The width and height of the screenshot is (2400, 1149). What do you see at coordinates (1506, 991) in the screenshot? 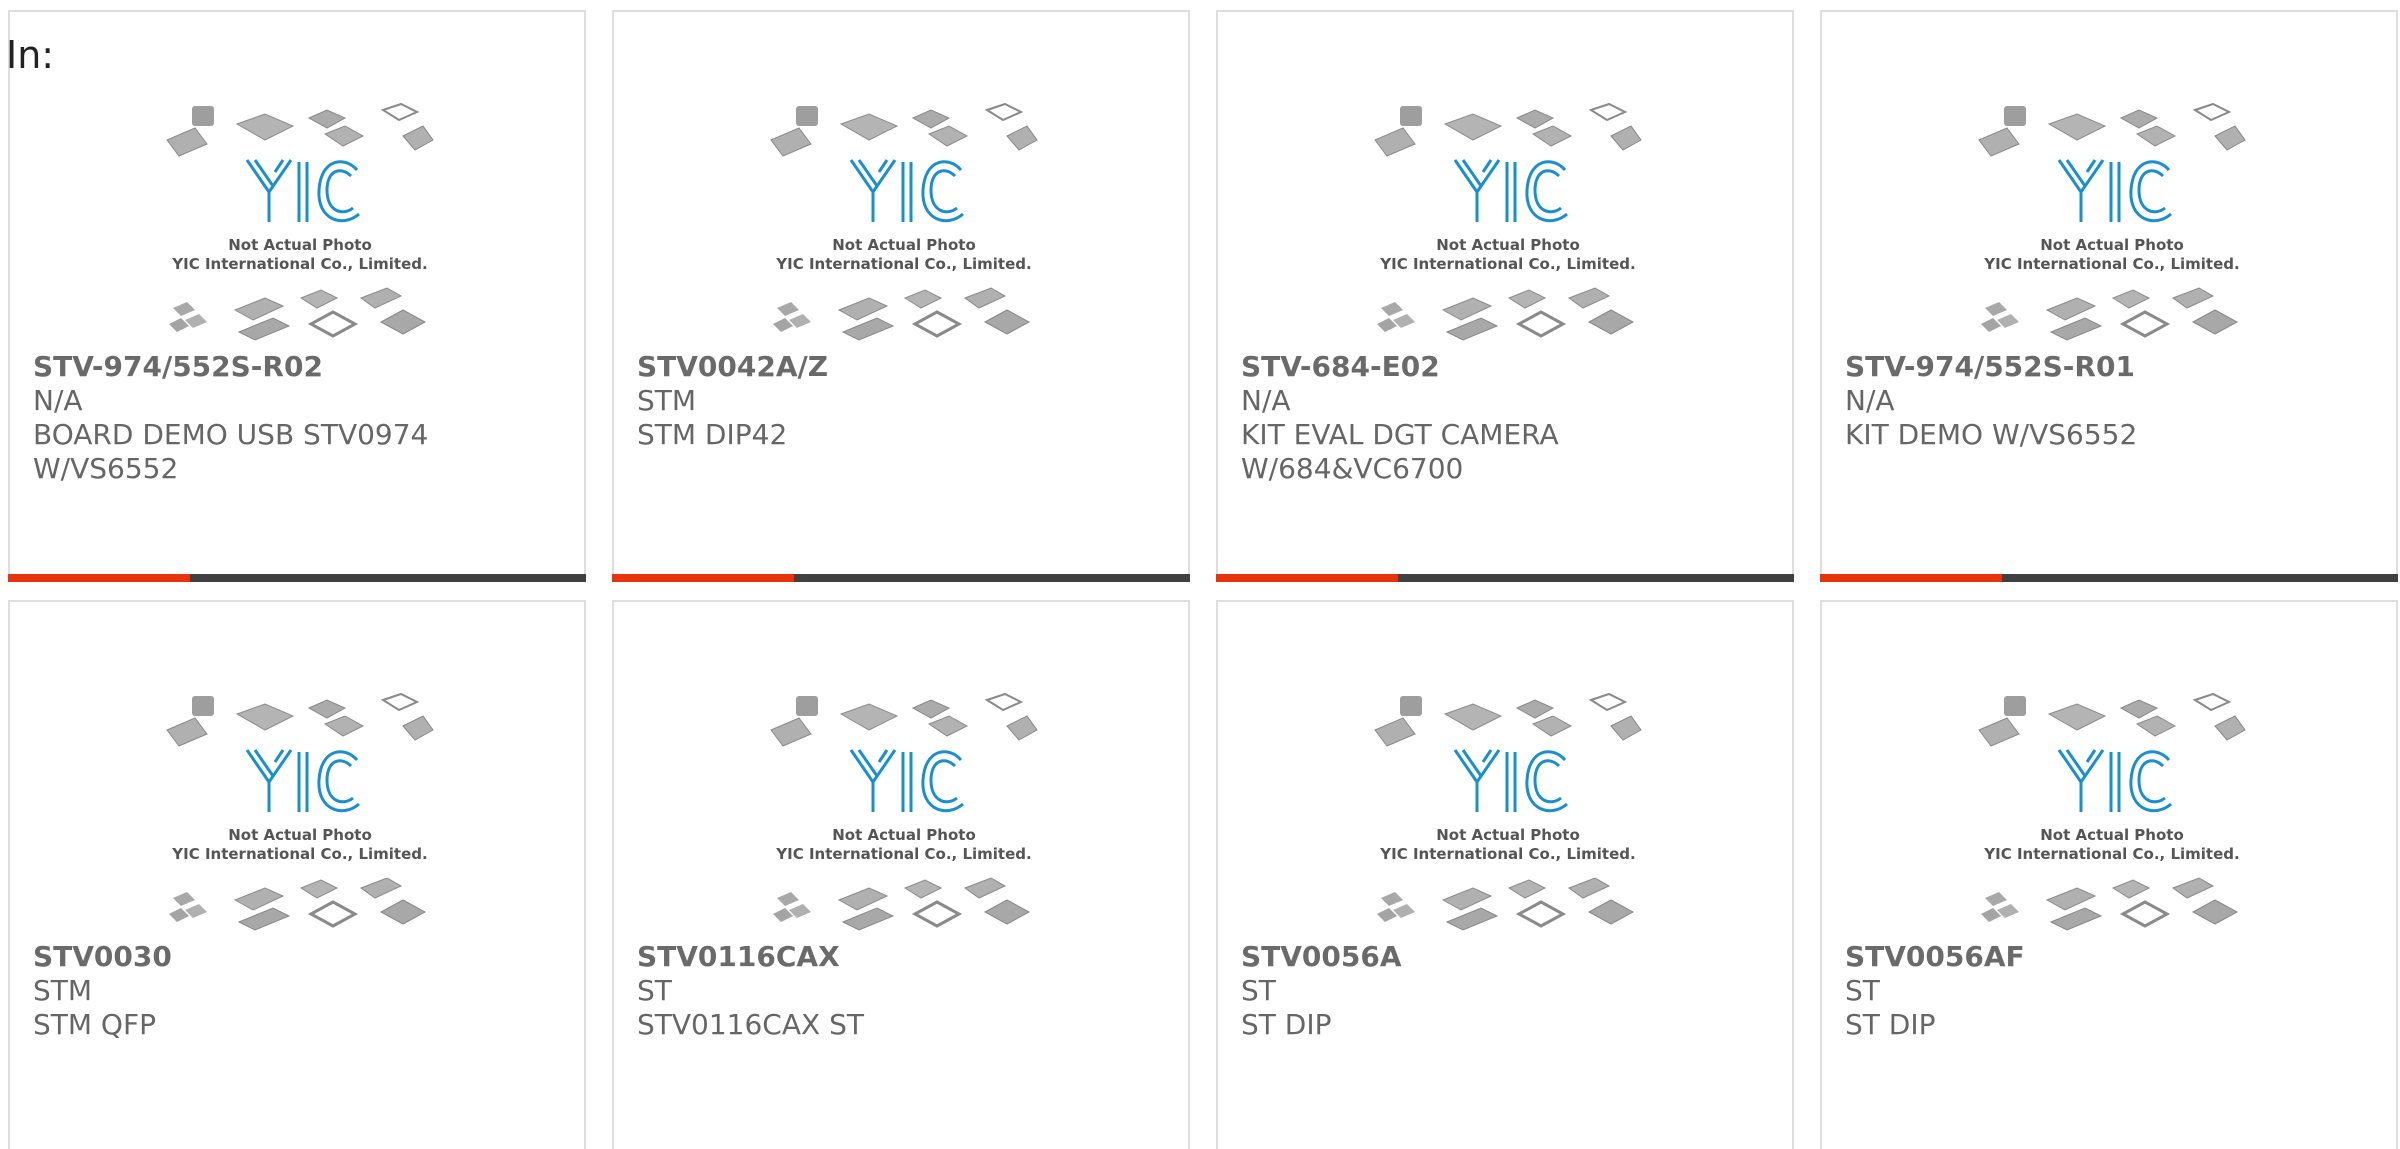
I see `product-info: STV0056A ST ST DIP` at bounding box center [1506, 991].